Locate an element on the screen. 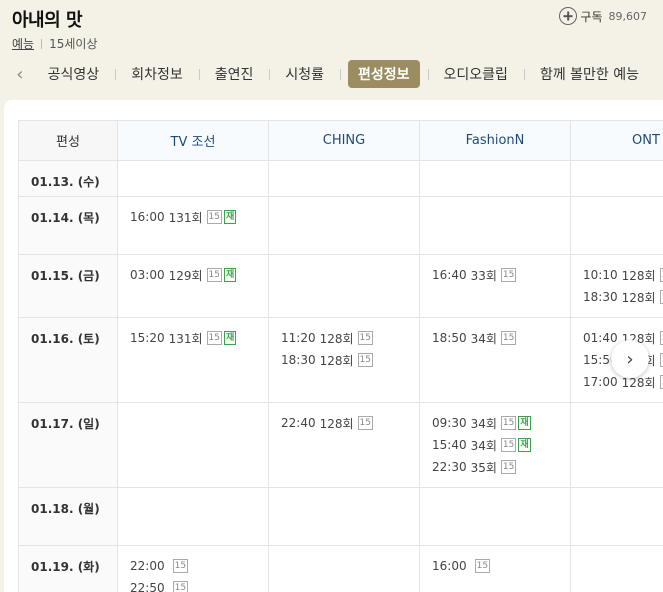 This screenshot has height=592, width=663. schedule-cell: 16:00 15 is located at coordinates (495, 568).